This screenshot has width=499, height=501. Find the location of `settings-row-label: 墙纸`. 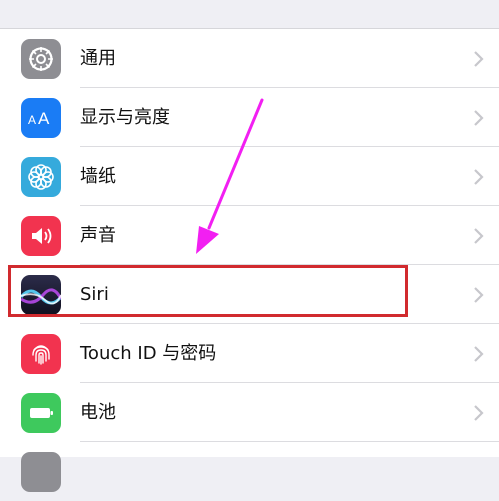

settings-row-label: 墙纸 is located at coordinates (98, 176).